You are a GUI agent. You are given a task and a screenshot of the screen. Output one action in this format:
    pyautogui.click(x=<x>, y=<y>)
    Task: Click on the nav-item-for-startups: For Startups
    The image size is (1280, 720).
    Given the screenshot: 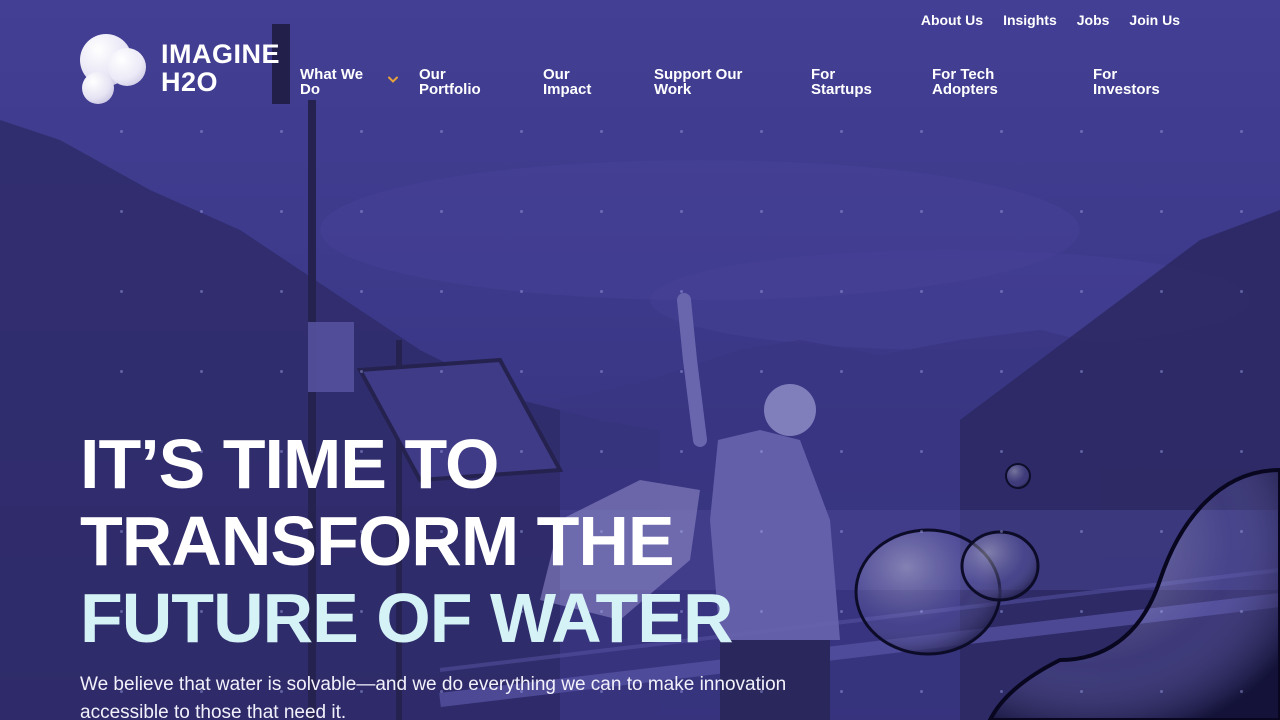 What is the action you would take?
    pyautogui.click(x=846, y=82)
    